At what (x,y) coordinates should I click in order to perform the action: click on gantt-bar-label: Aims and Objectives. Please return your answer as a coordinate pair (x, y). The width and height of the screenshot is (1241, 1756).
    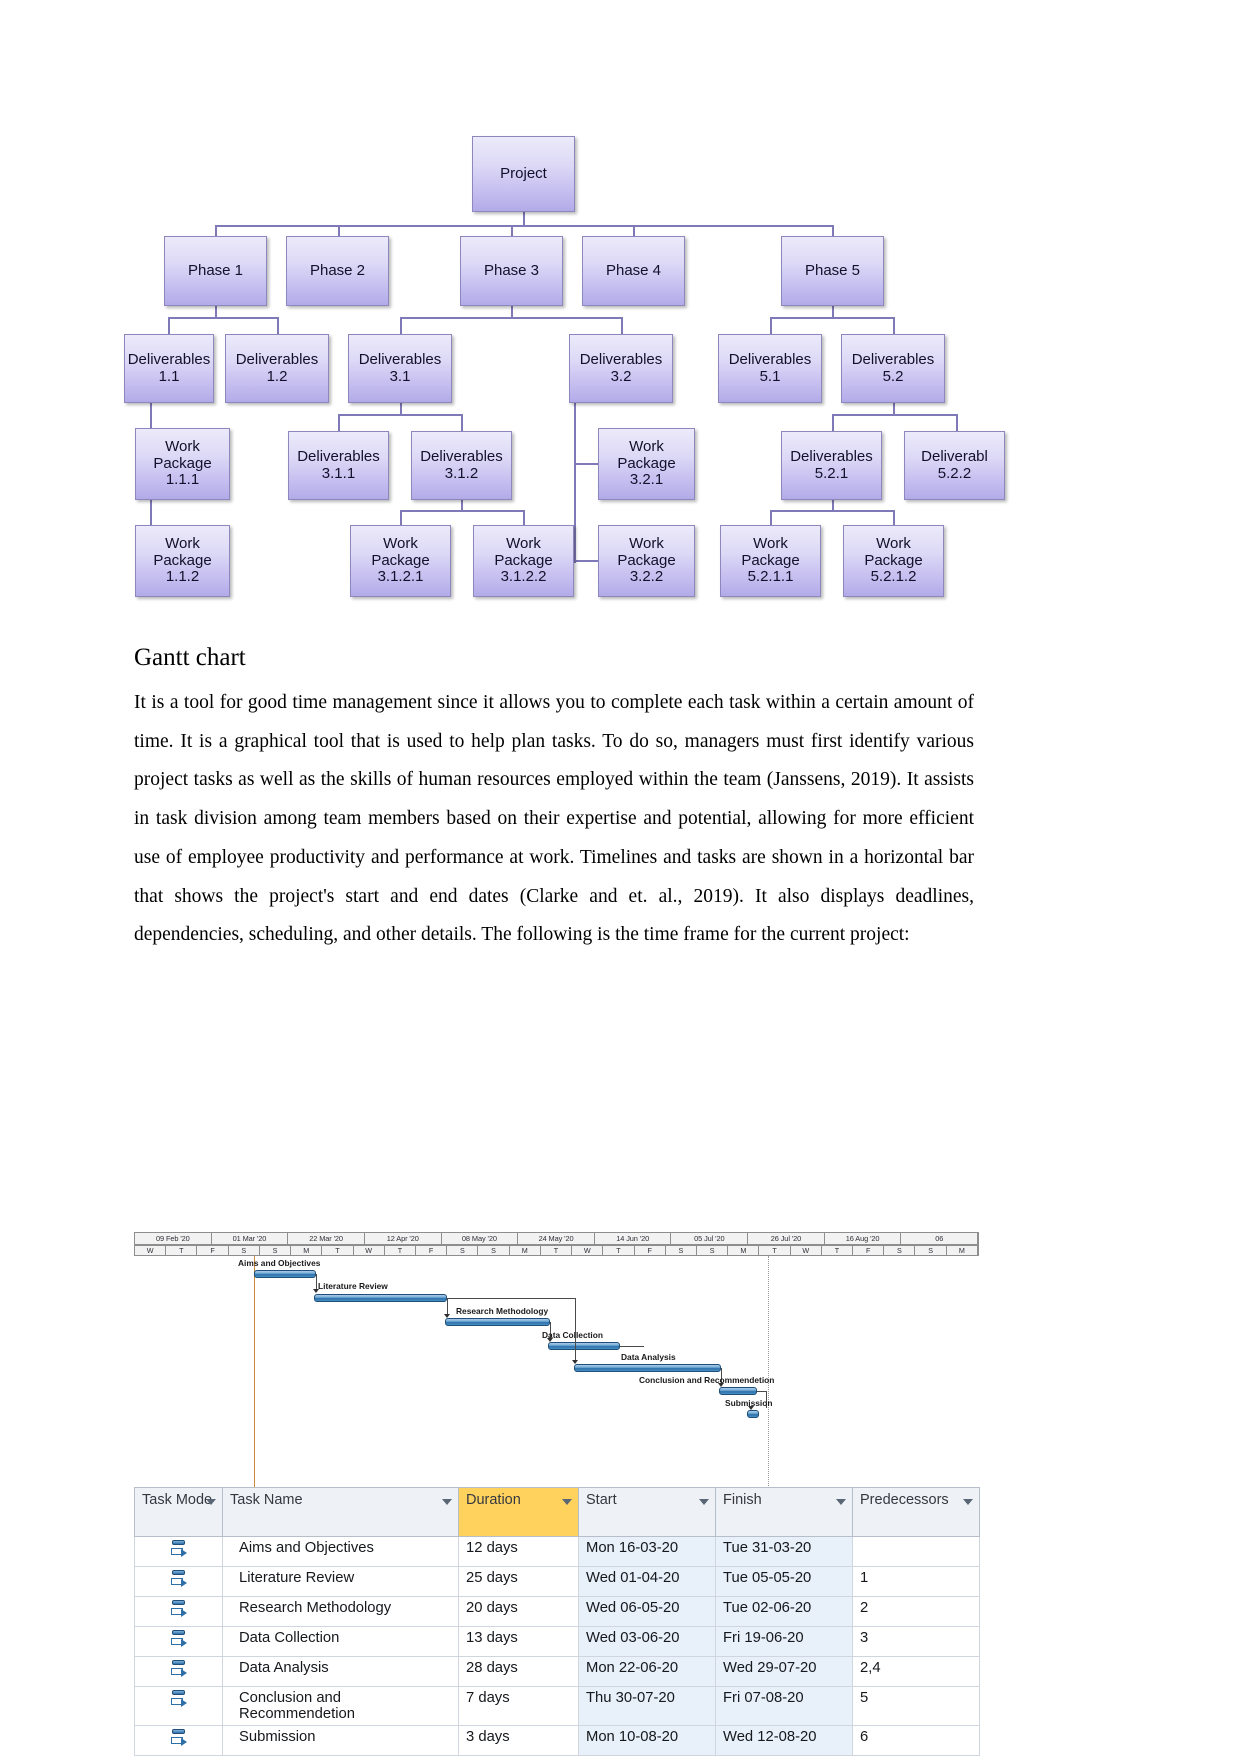
    Looking at the image, I should click on (279, 1263).